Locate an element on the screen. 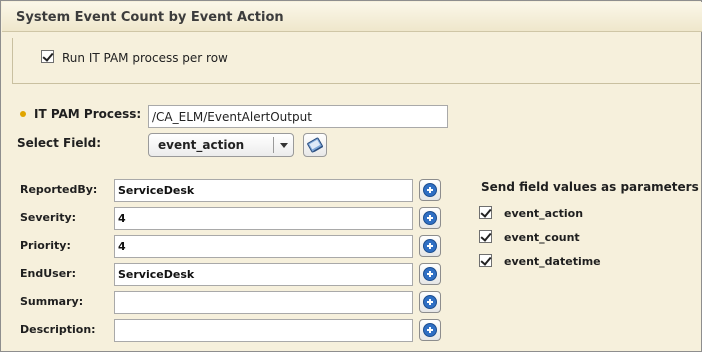 This screenshot has height=352, width=702. book-icon is located at coordinates (315, 145).